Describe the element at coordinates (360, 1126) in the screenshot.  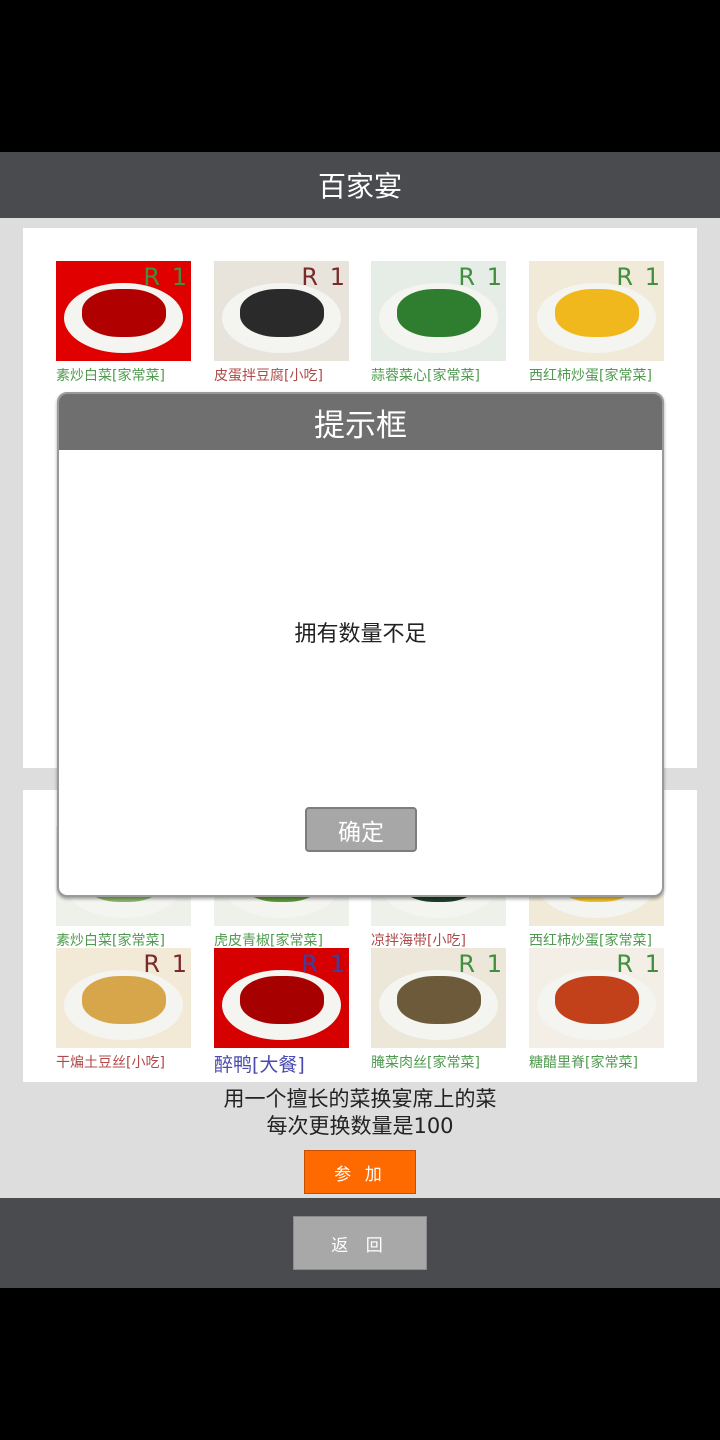
I see `exchange-info-line-2: 每次更换数量是100` at that location.